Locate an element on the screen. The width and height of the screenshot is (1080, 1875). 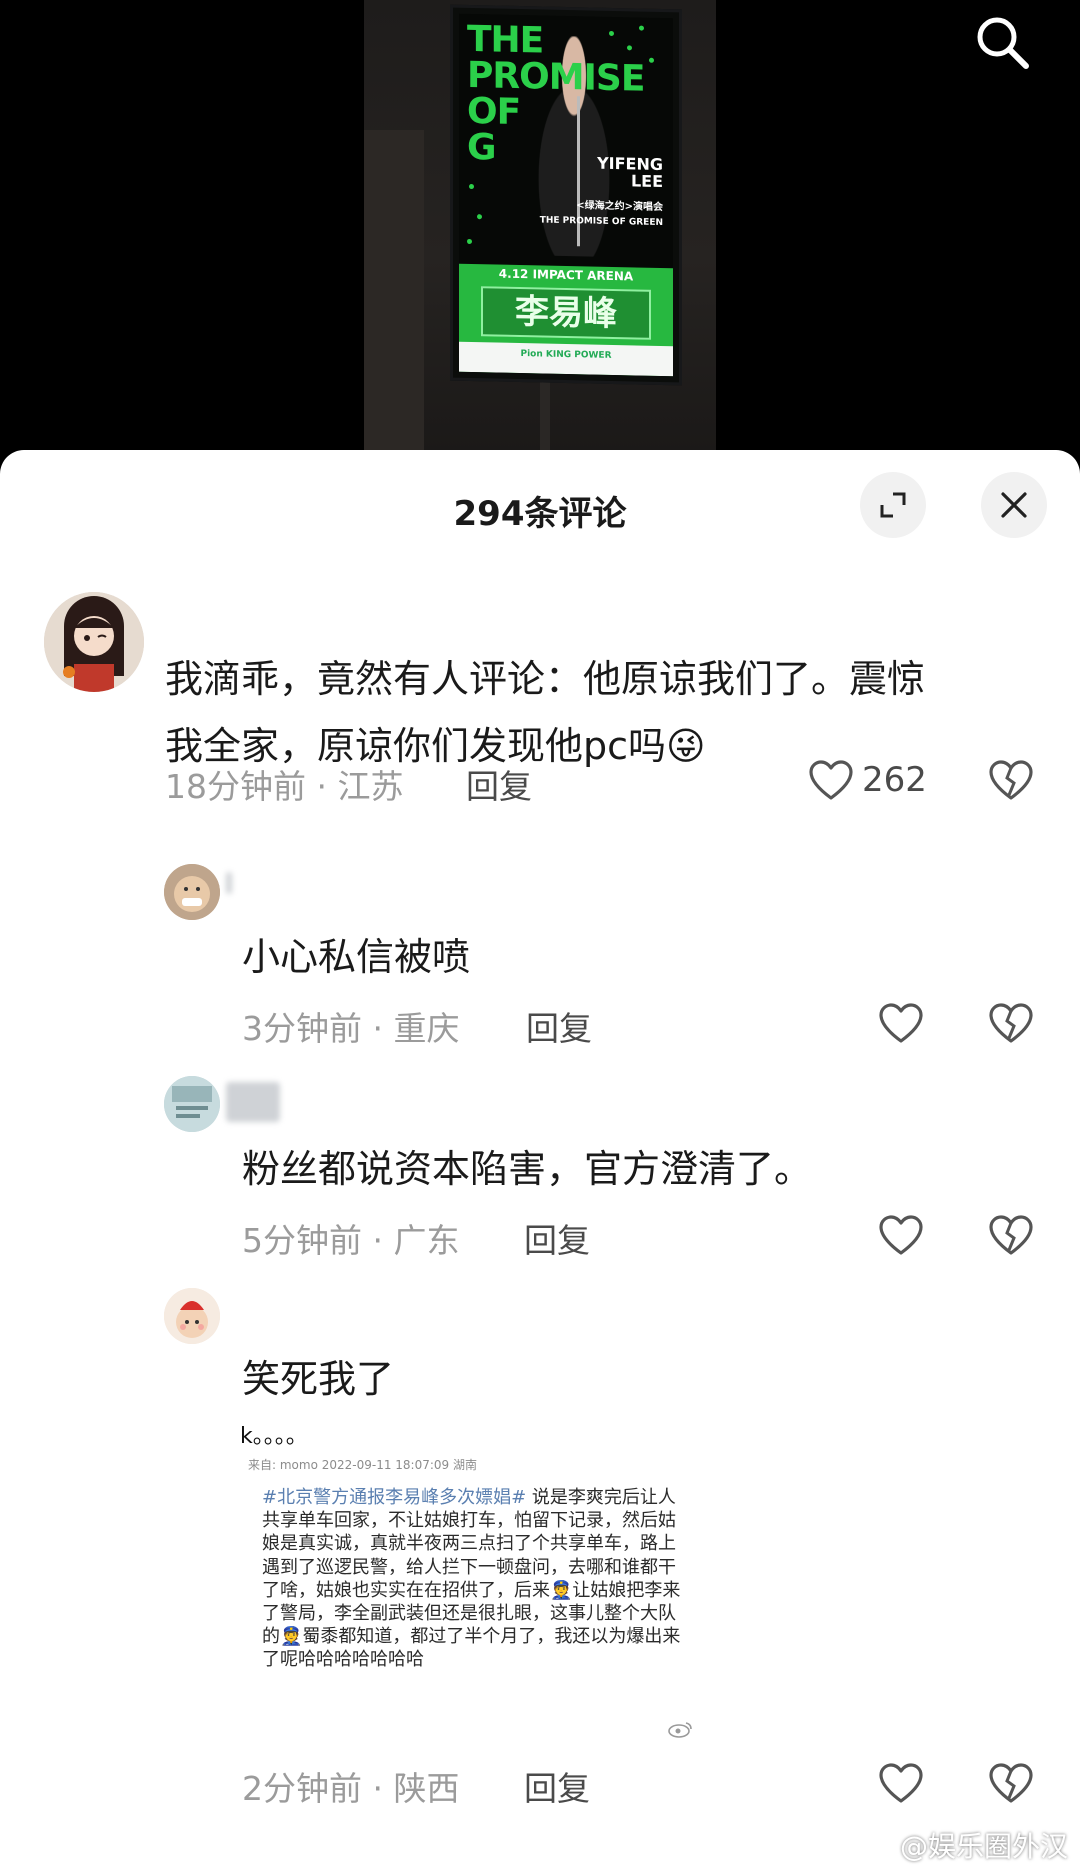
comment-meta: 5分钟前 · 广东 is located at coordinates (351, 1240).